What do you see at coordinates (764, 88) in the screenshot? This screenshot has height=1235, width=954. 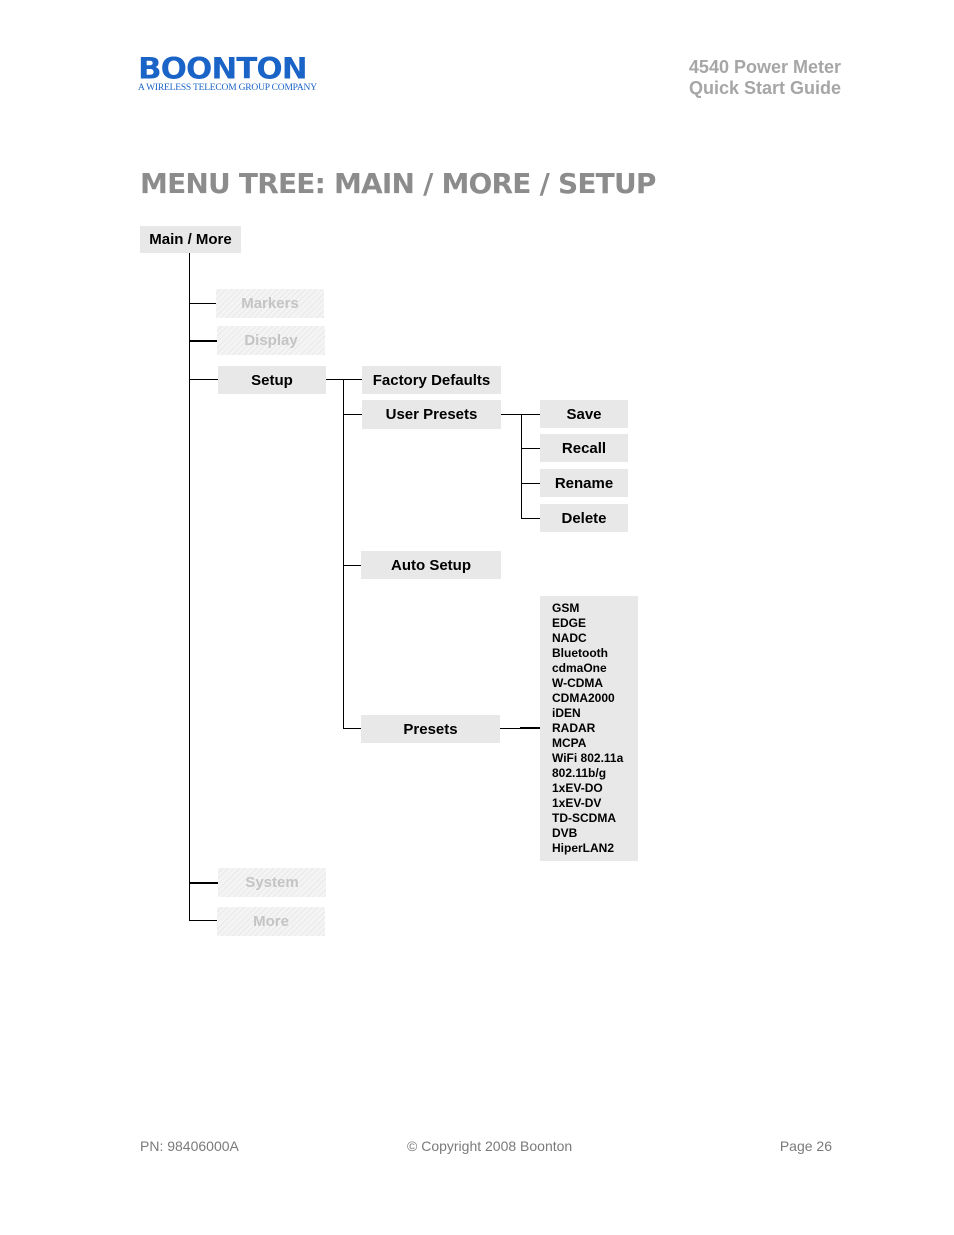 I see `document-title-line2: Quick Start Guide` at bounding box center [764, 88].